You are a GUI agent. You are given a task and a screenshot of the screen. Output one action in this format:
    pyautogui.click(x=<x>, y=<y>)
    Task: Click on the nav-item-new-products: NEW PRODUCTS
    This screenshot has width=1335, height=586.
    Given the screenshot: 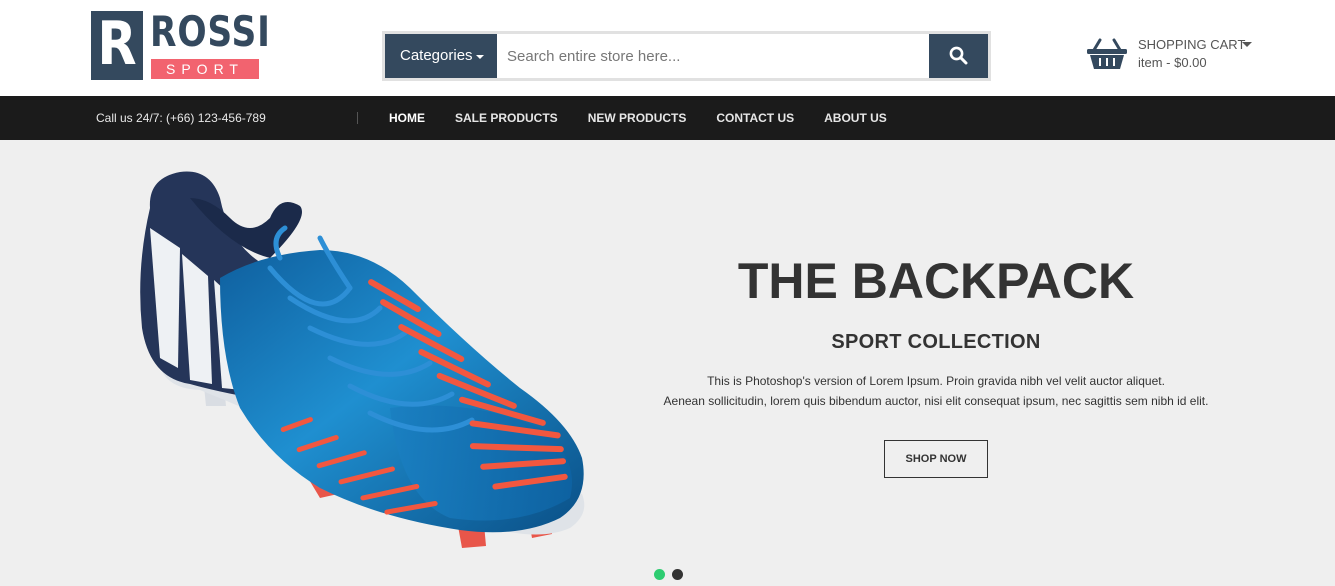 What is the action you would take?
    pyautogui.click(x=637, y=118)
    